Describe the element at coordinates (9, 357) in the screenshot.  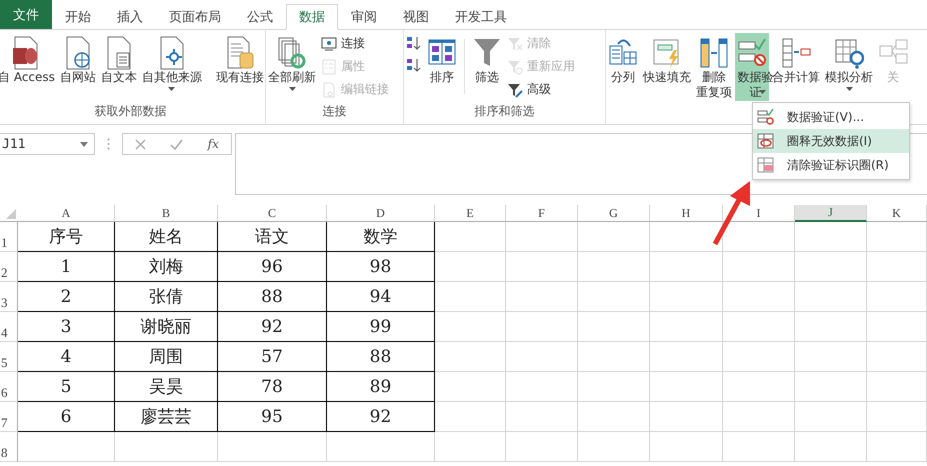
I see `row-header: 5` at that location.